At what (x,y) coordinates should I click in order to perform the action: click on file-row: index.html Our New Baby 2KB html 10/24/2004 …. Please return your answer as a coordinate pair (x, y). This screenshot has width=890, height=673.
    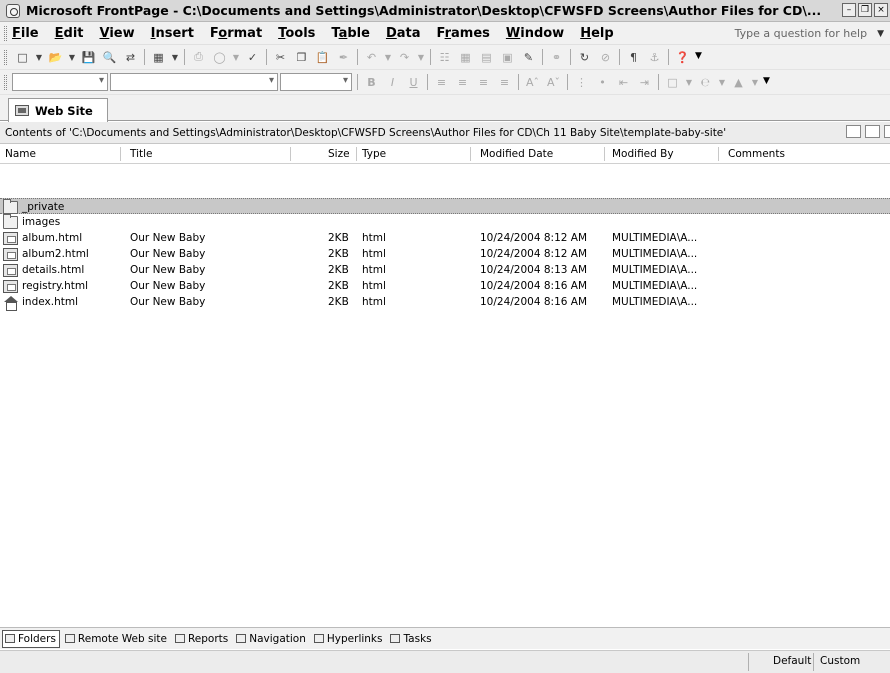
    Looking at the image, I should click on (445, 302).